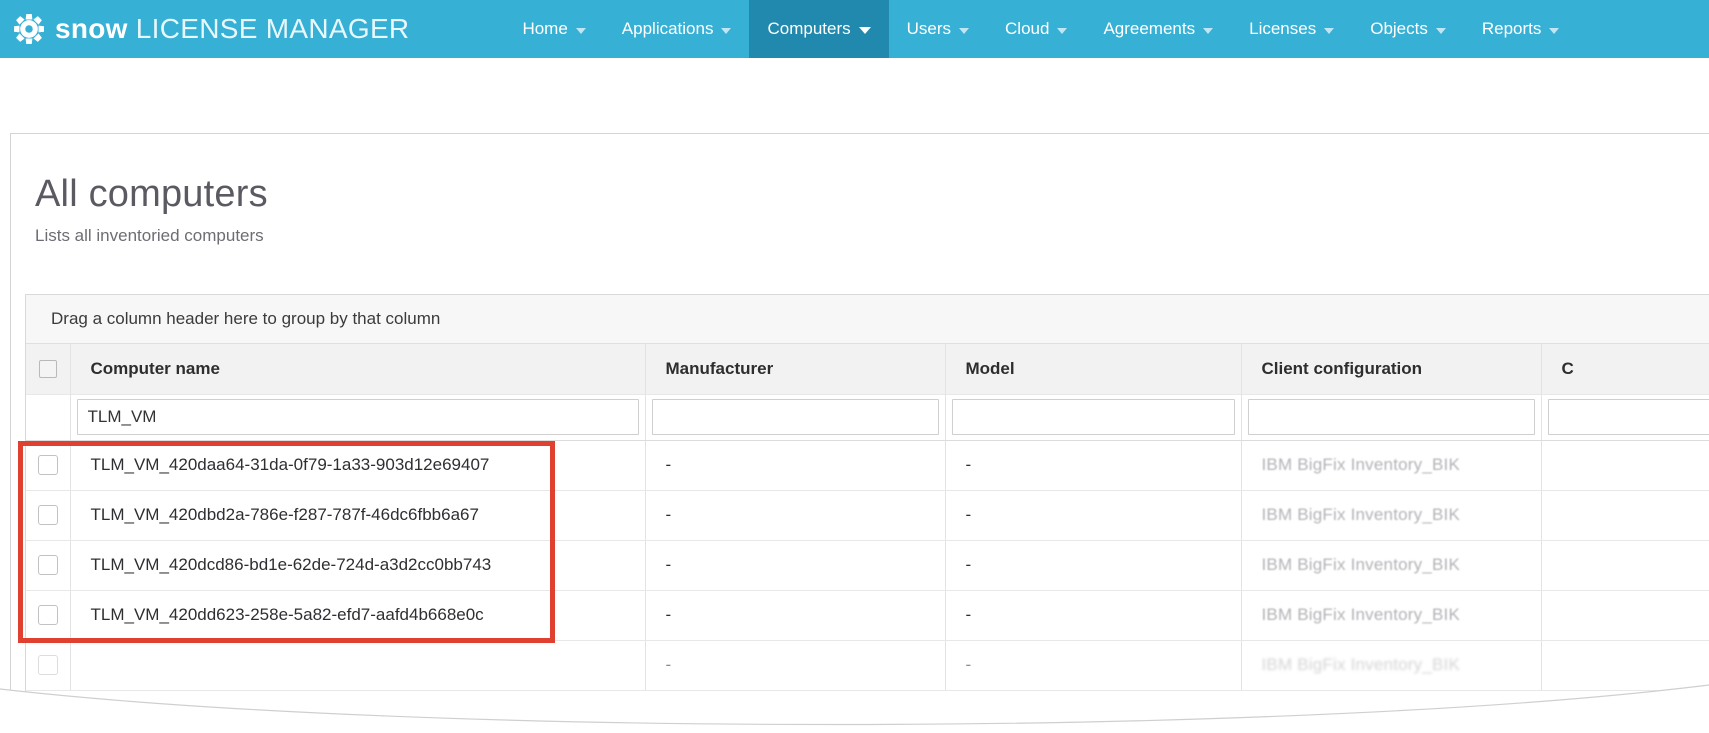 This screenshot has height=733, width=1709. What do you see at coordinates (677, 29) in the screenshot?
I see `nav-item-applications: Applications` at bounding box center [677, 29].